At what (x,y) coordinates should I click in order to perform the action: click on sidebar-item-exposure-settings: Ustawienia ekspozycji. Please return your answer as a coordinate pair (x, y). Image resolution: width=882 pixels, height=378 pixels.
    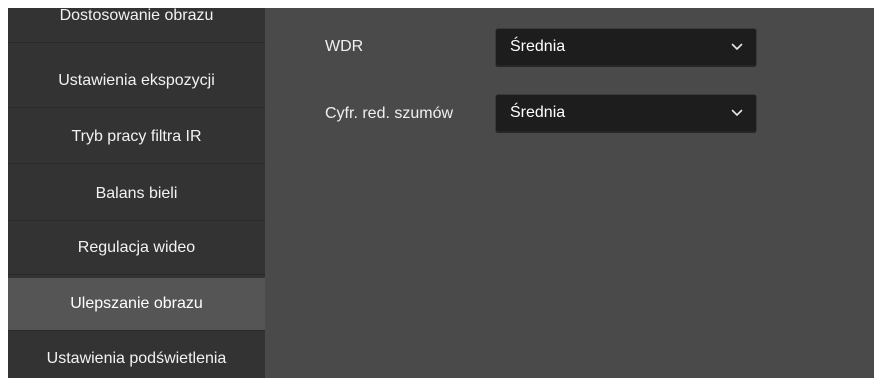
    Looking at the image, I should click on (136, 81).